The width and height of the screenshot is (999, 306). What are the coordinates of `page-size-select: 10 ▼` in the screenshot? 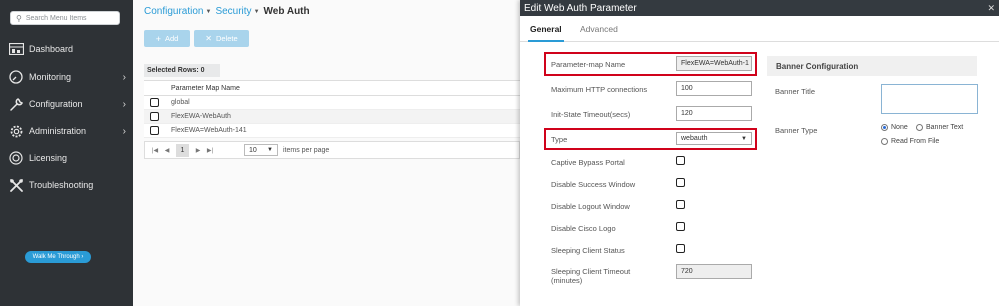 It's located at (261, 150).